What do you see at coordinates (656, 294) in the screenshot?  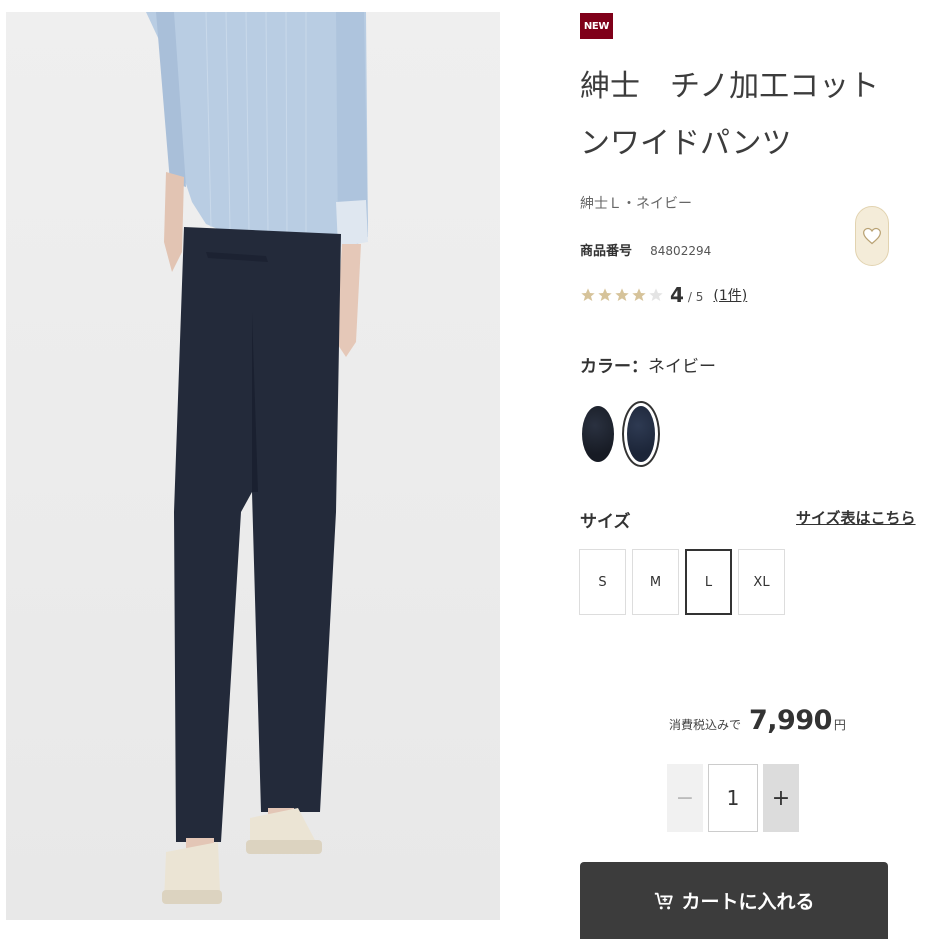 I see `star-empty-icon` at bounding box center [656, 294].